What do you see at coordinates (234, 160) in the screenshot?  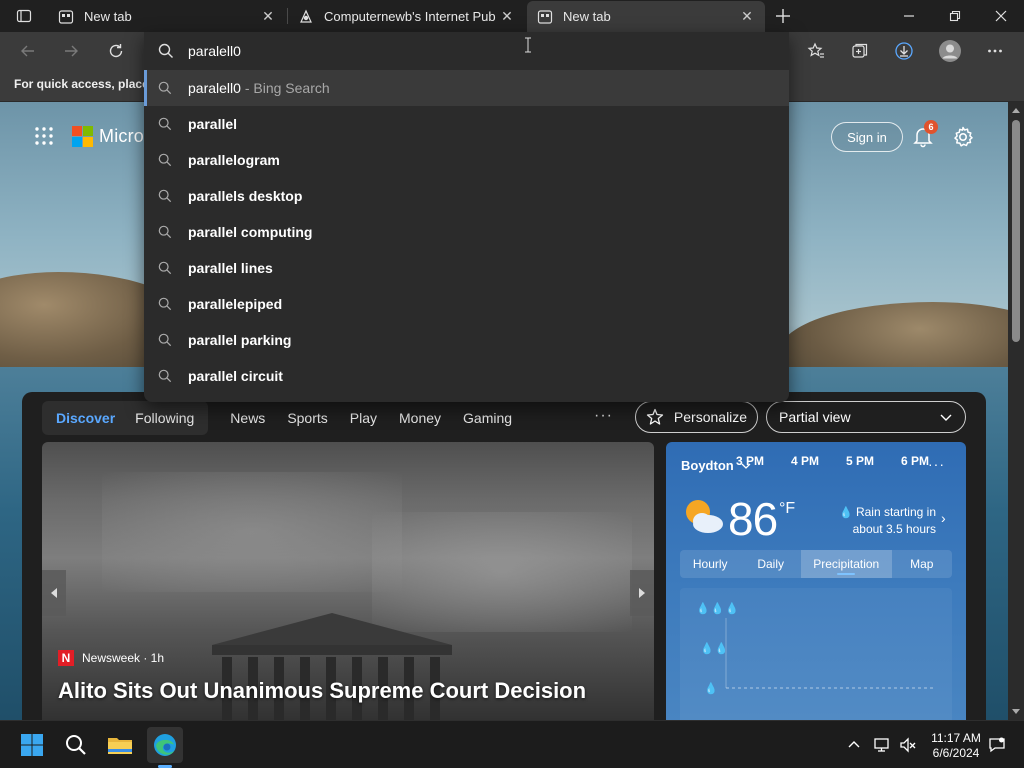 I see `suggestion-text: parallelogram` at bounding box center [234, 160].